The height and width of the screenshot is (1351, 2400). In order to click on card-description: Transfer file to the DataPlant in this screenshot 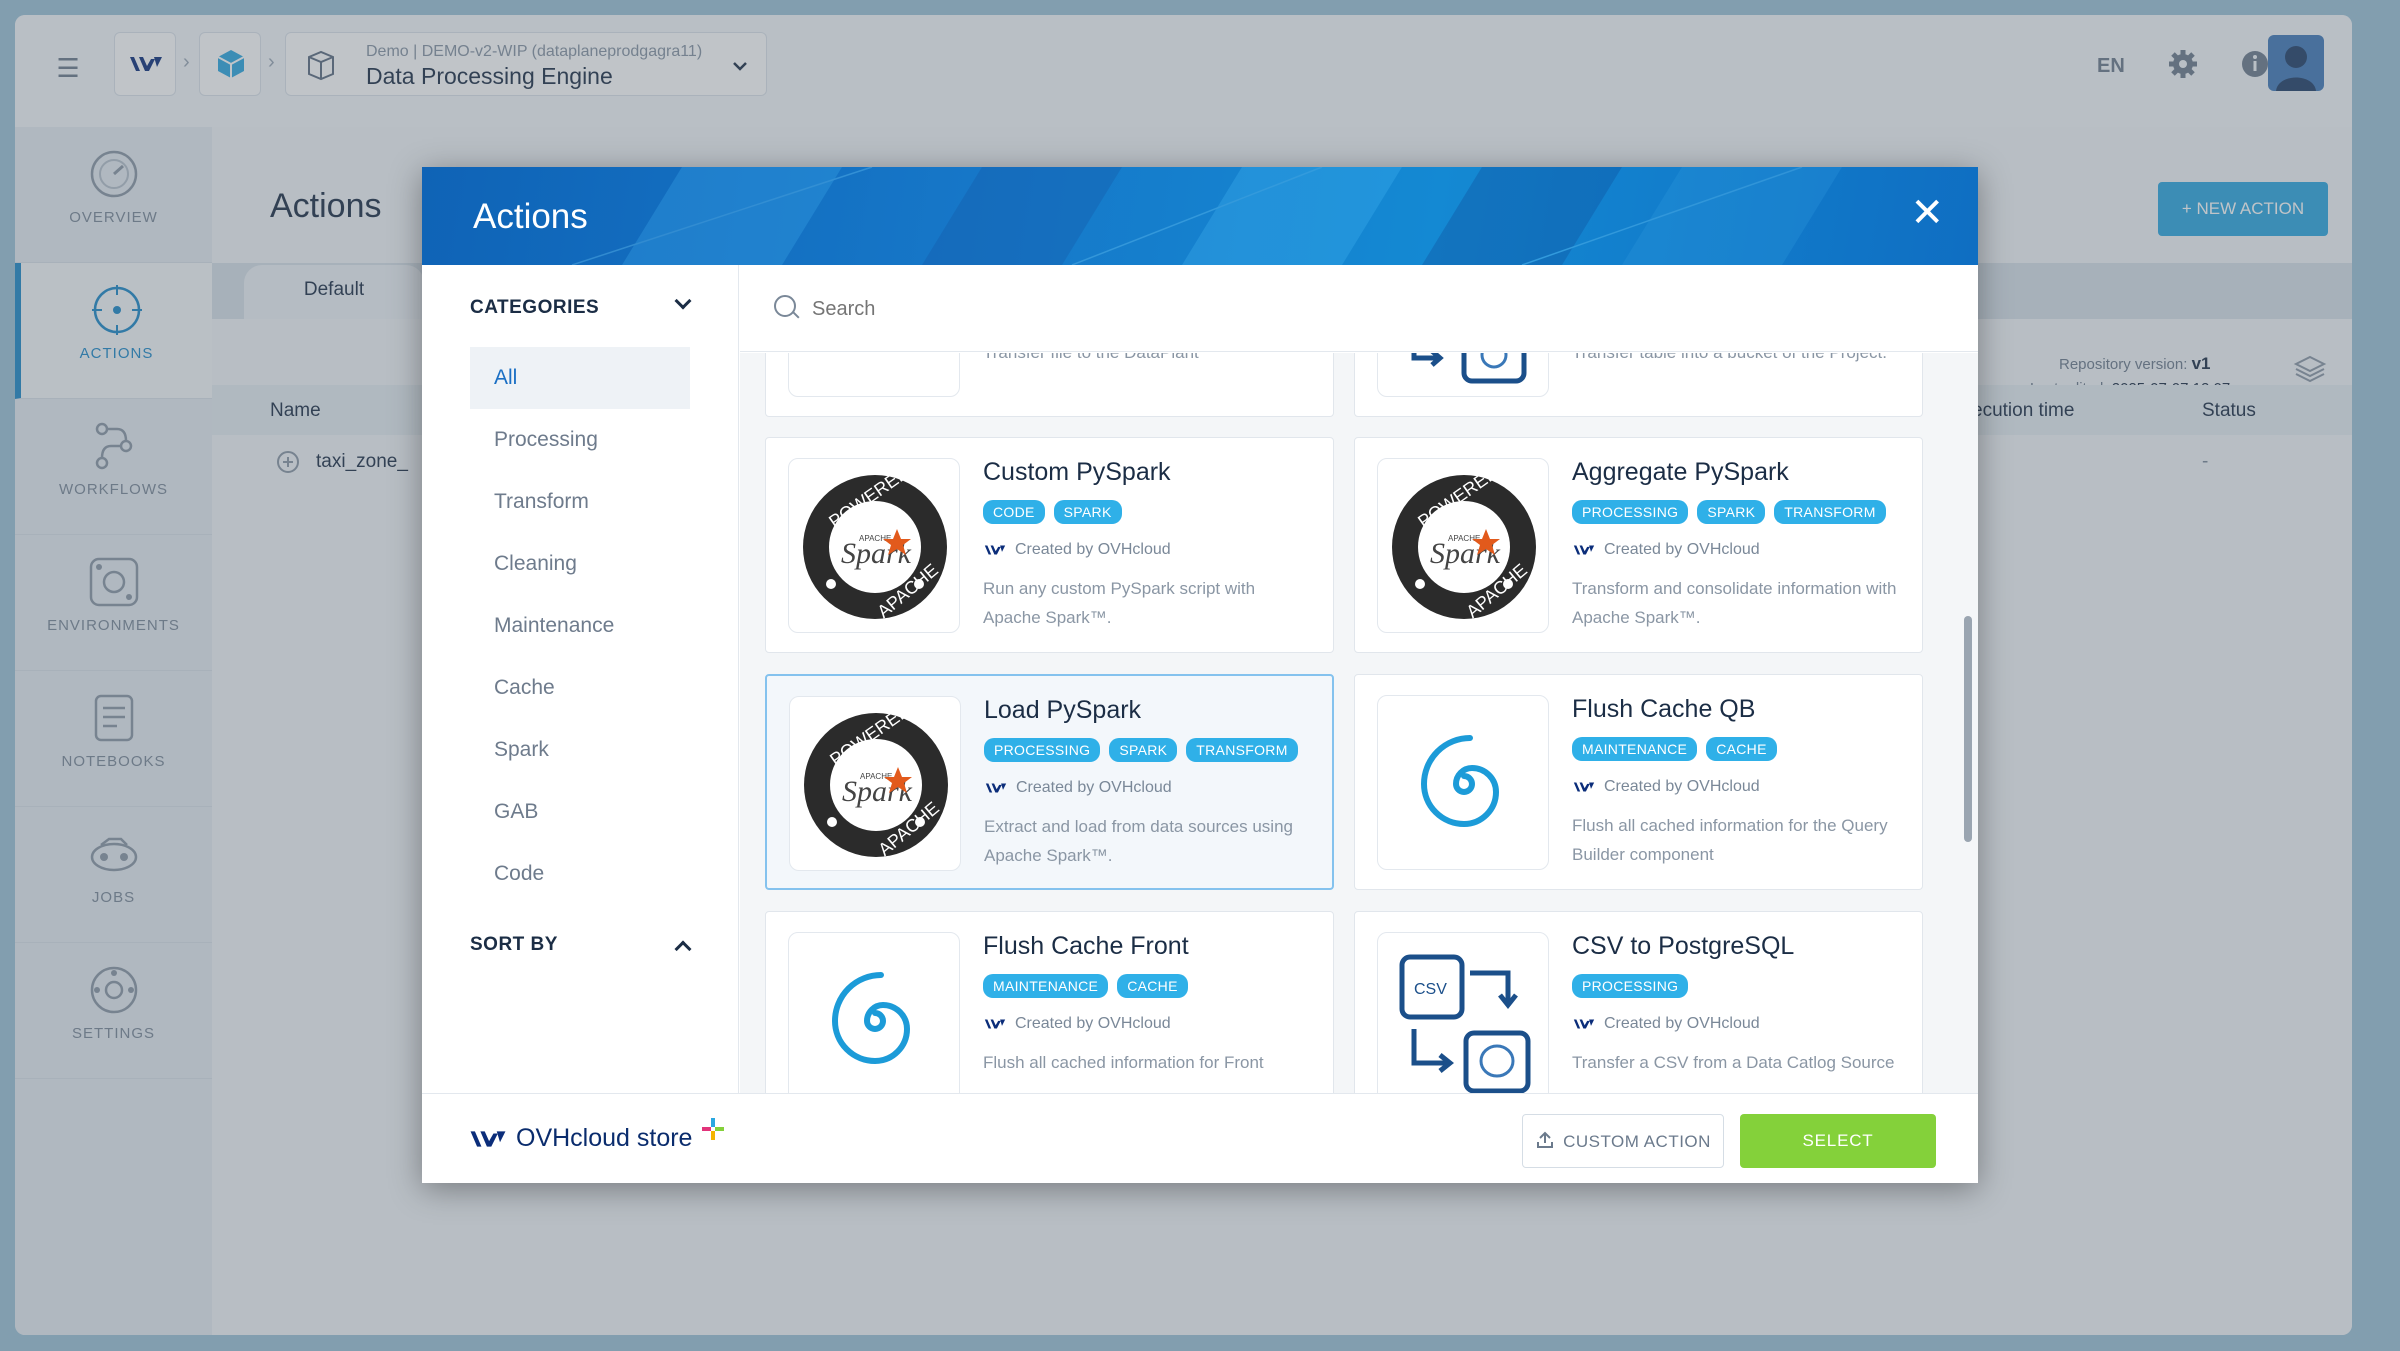, I will do `click(1148, 360)`.